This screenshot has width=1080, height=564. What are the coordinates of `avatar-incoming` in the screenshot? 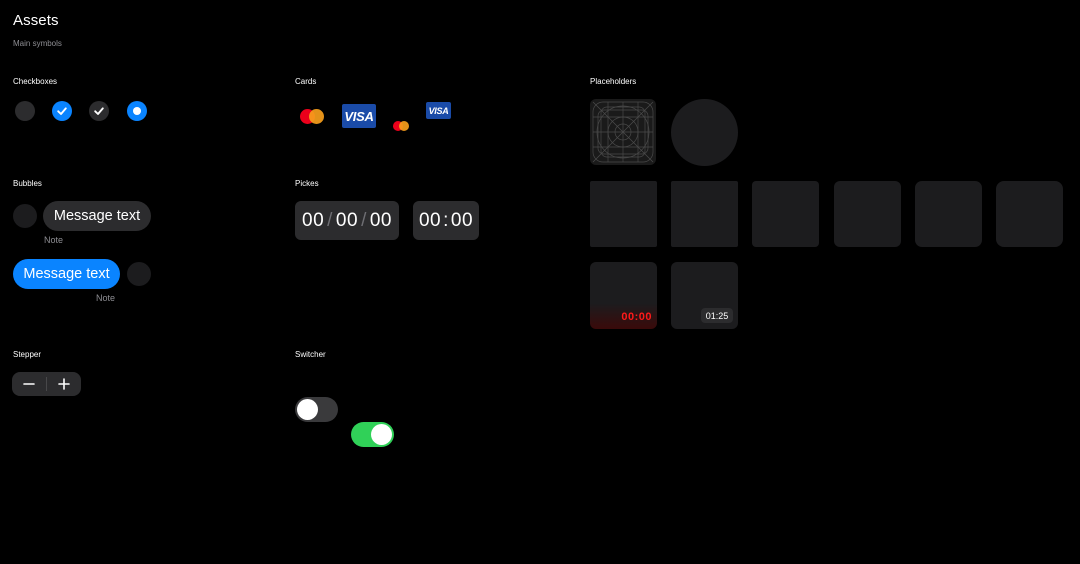 It's located at (25, 216).